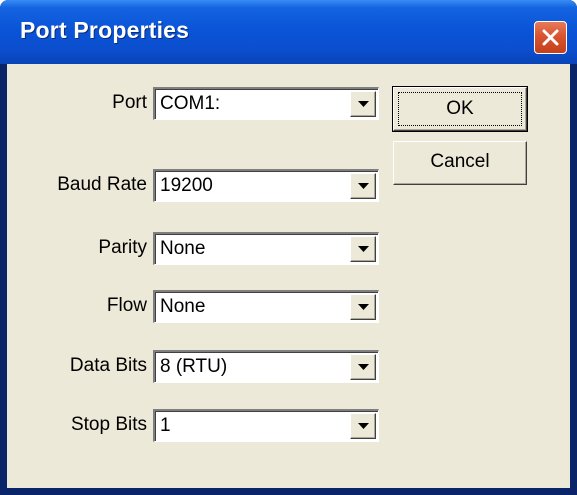  What do you see at coordinates (183, 306) in the screenshot?
I see `flow-select-value: None` at bounding box center [183, 306].